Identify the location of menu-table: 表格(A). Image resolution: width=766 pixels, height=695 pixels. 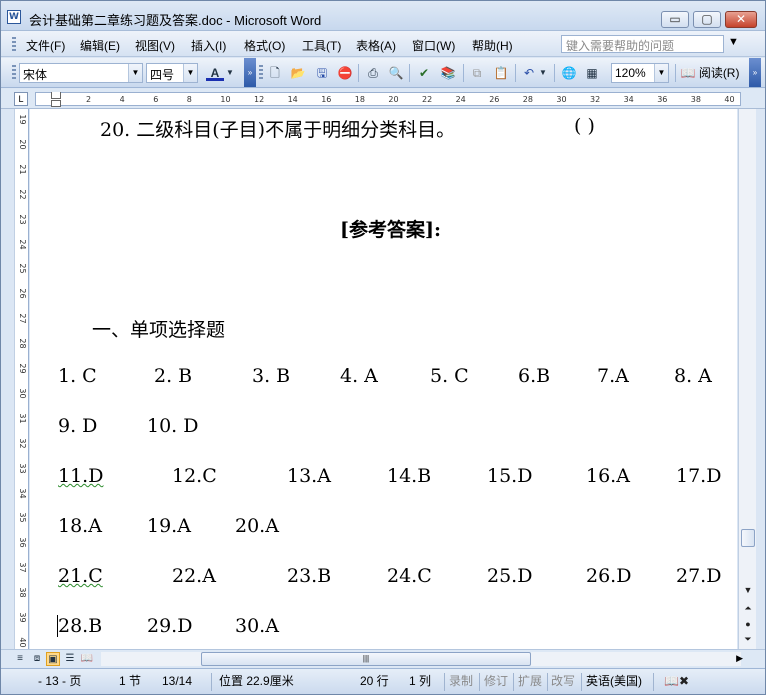
(376, 45).